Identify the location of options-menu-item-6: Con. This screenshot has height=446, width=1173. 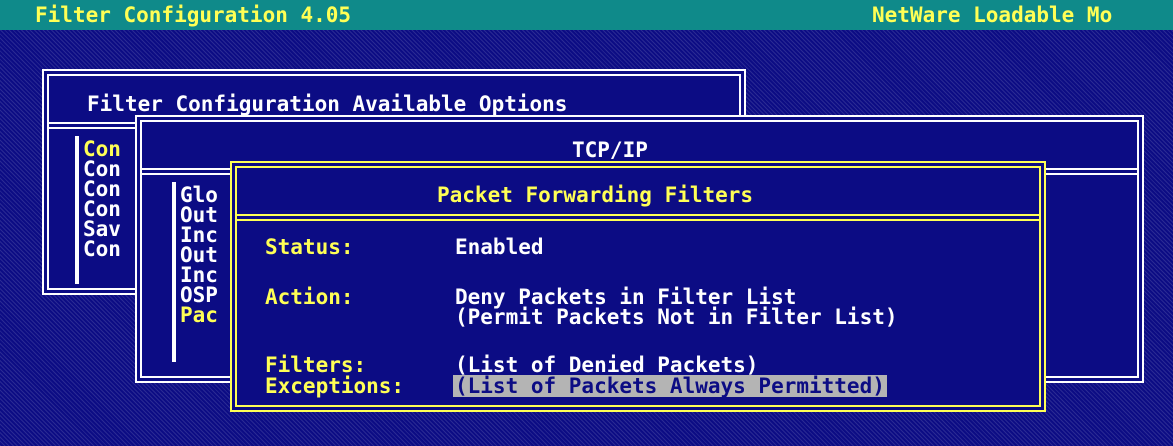
(102, 249).